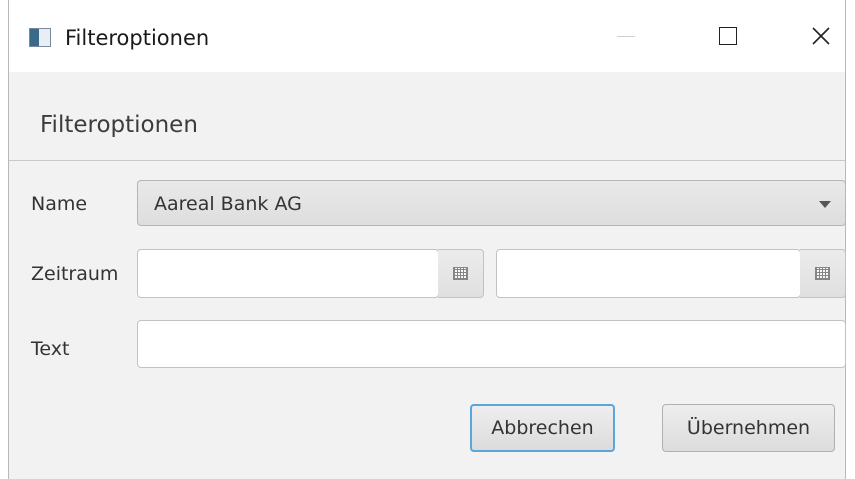  Describe the element at coordinates (825, 204) in the screenshot. I see `chevron-down-icon` at that location.